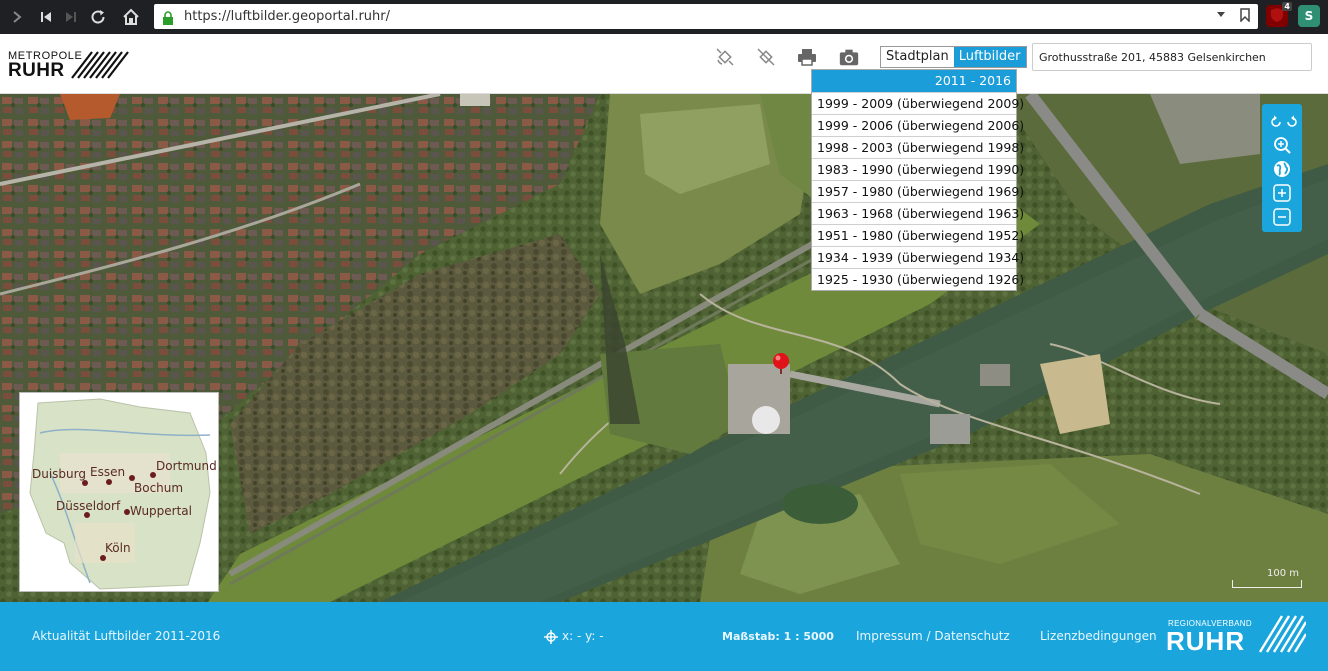 The image size is (1328, 671). What do you see at coordinates (17, 17) in the screenshot?
I see `forward-arrow-icon` at bounding box center [17, 17].